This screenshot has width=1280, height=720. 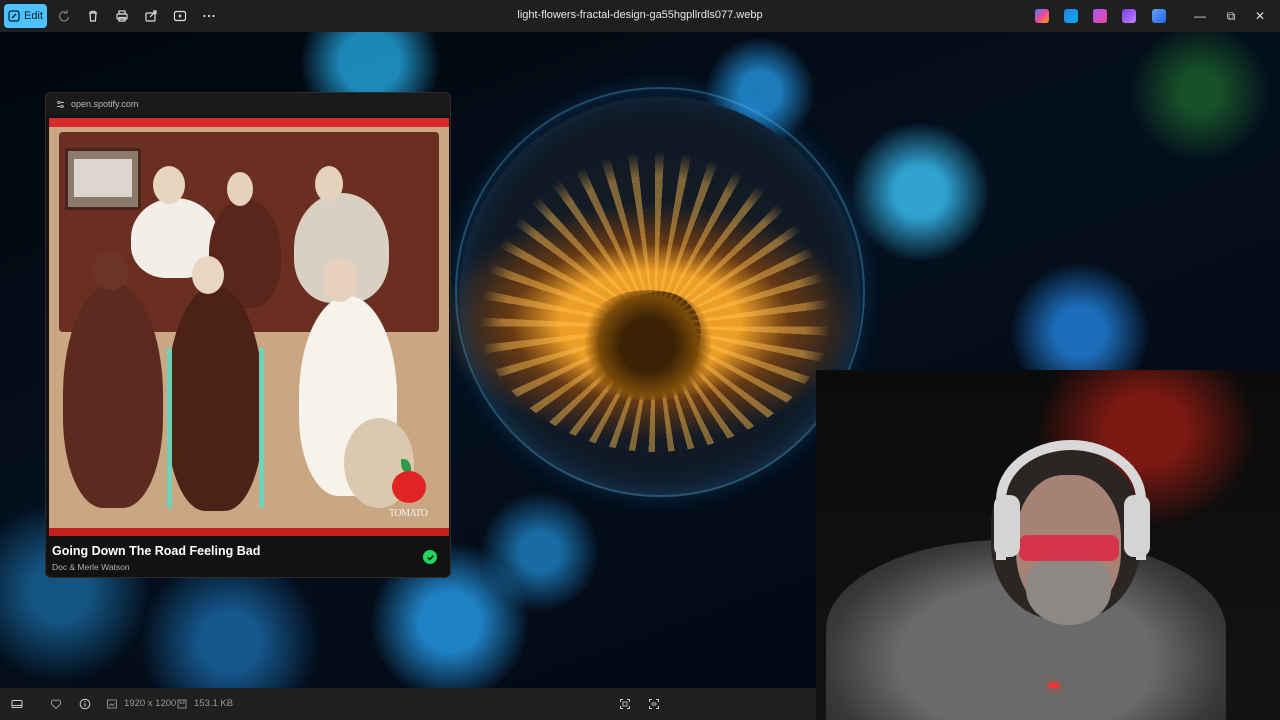 I want to click on album-top-stripe, so click(x=249, y=122).